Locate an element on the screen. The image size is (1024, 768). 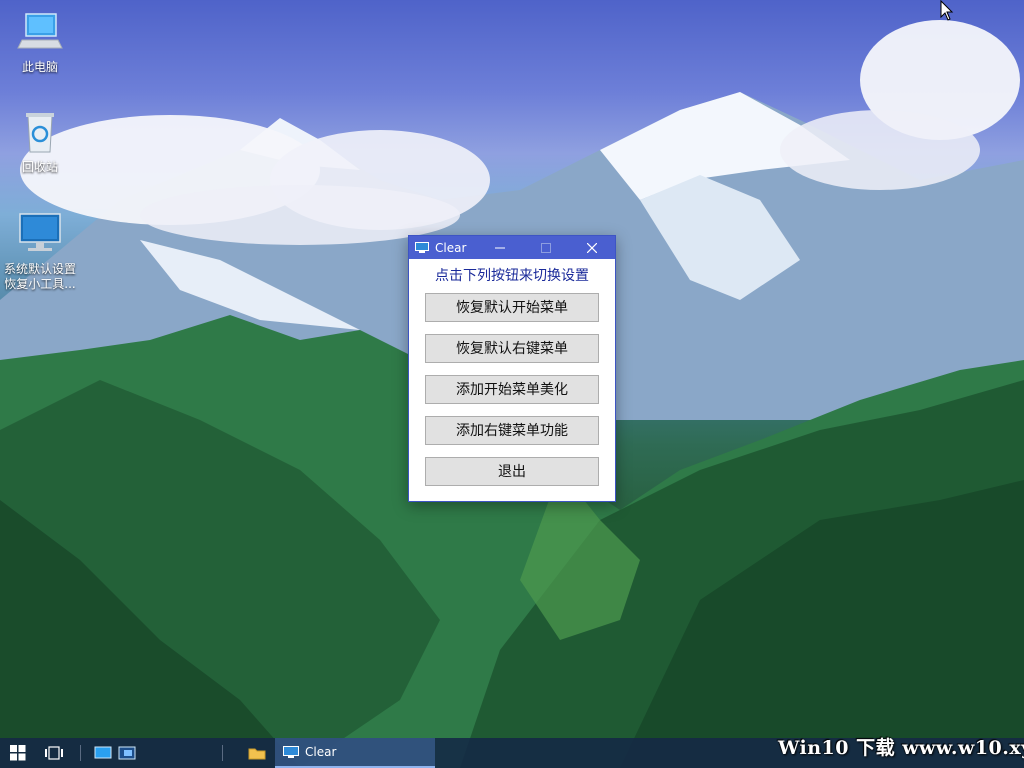
desktop-icon-this-pc: 此电脑 is located at coordinates (40, 42).